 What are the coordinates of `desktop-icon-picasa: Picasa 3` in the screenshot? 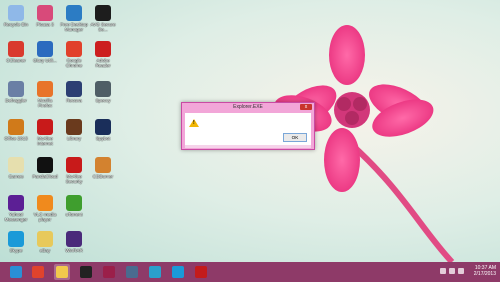 It's located at (45, 14).